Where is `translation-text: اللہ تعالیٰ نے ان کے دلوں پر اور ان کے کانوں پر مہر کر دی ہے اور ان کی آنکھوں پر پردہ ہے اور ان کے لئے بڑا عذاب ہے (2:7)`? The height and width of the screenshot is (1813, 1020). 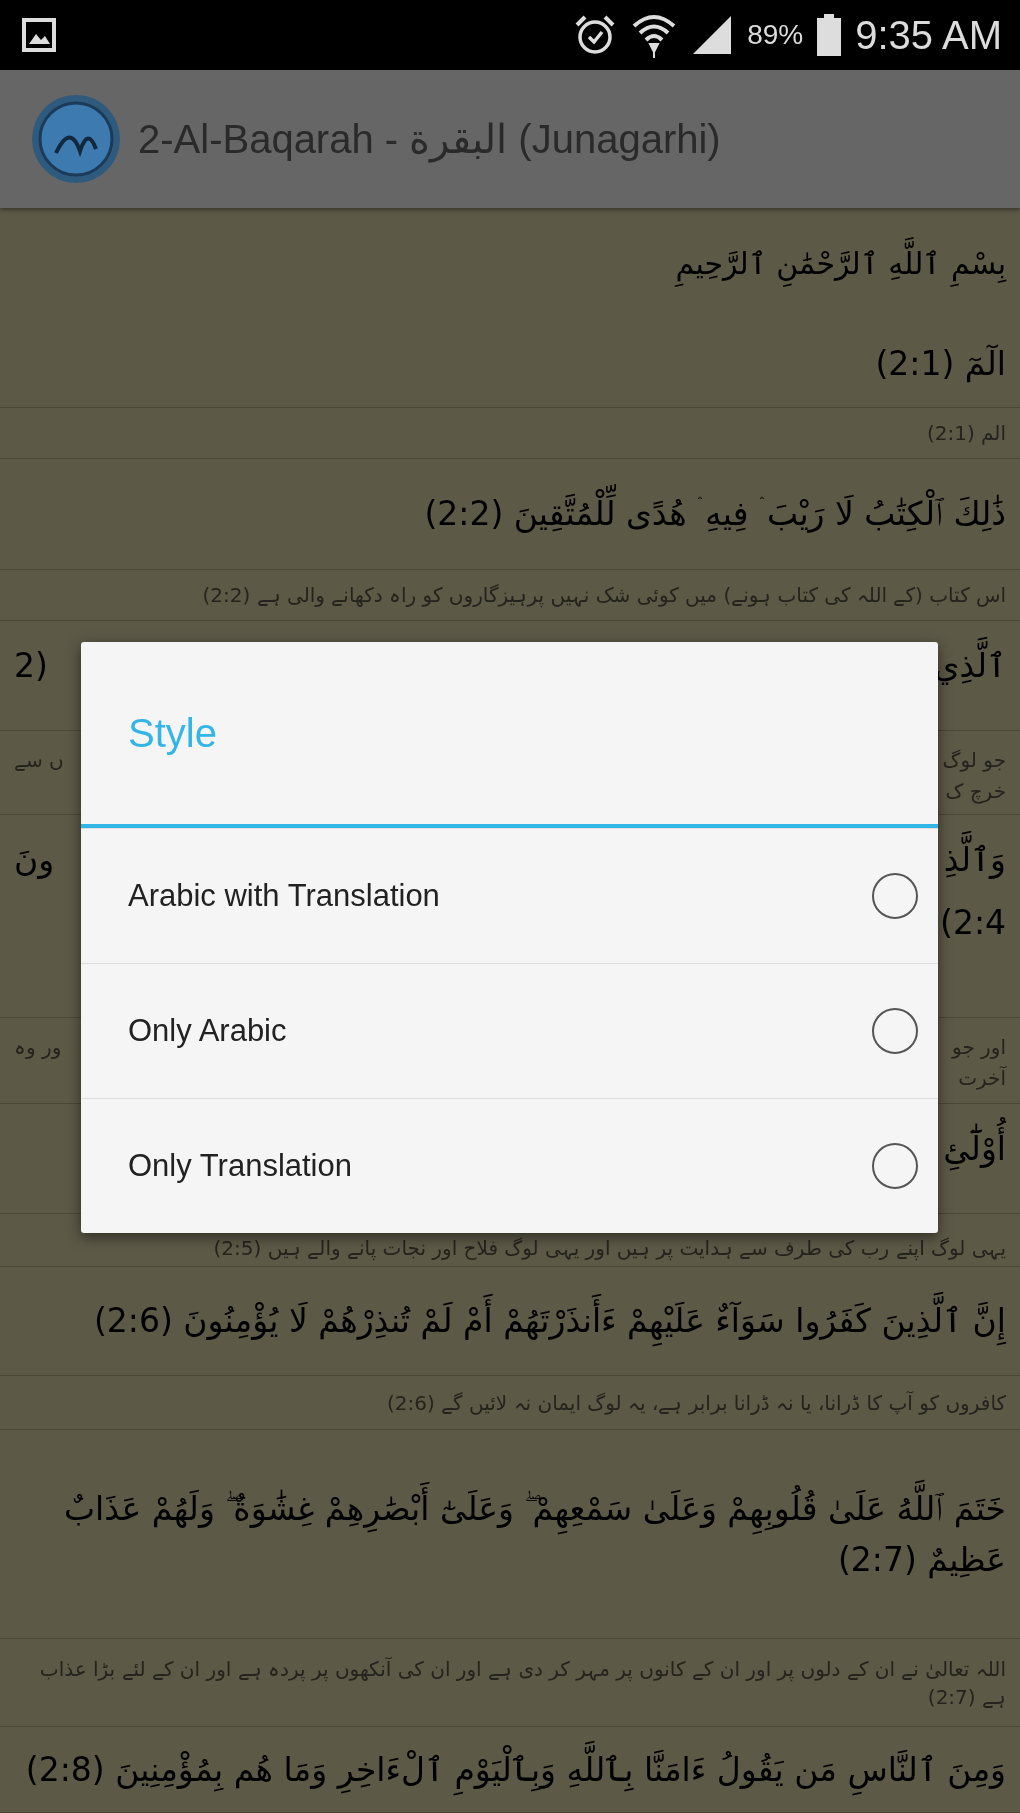
translation-text: اللہ تعالیٰ نے ان کے دلوں پر اور ان کے کانوں پر مہر کر دی ہے اور ان کی آنکھوں پر پردہ ہے اور ان کے لئے بڑا عذاب ہے (2:7) is located at coordinates (522, 1683).